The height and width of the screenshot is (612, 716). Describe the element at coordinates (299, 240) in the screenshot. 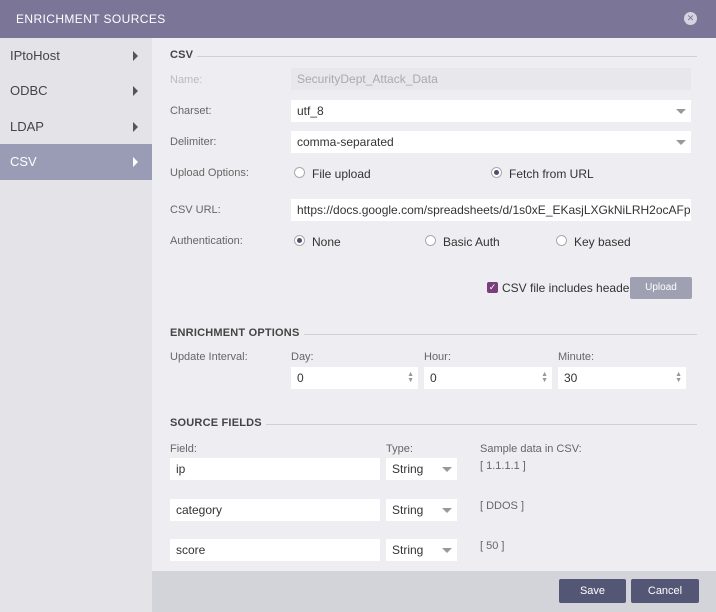

I see `auth-none-radio` at that location.